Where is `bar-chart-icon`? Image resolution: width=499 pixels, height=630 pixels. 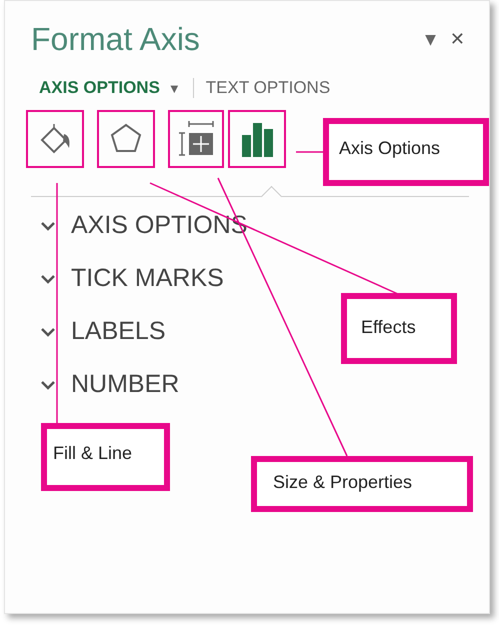 bar-chart-icon is located at coordinates (257, 139).